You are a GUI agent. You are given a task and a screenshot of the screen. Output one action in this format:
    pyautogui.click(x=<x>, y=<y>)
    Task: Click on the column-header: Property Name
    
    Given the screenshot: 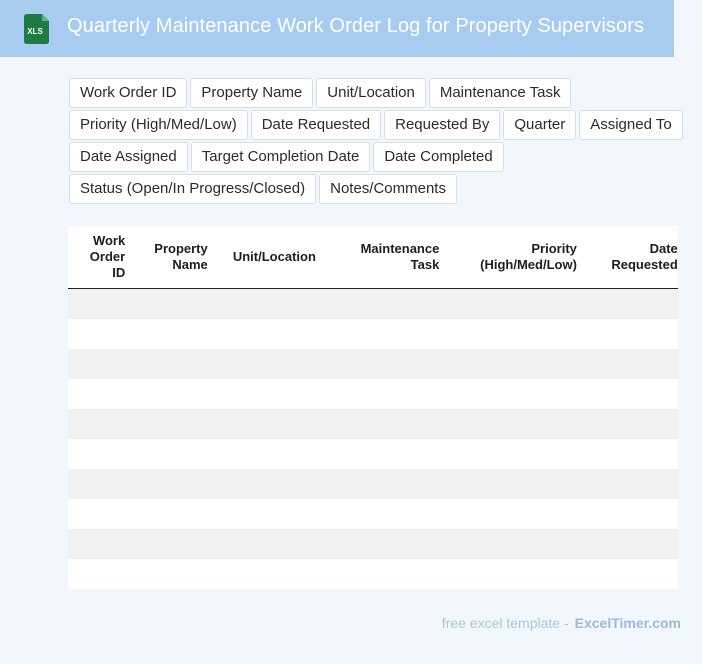 What is the action you would take?
    pyautogui.click(x=173, y=257)
    